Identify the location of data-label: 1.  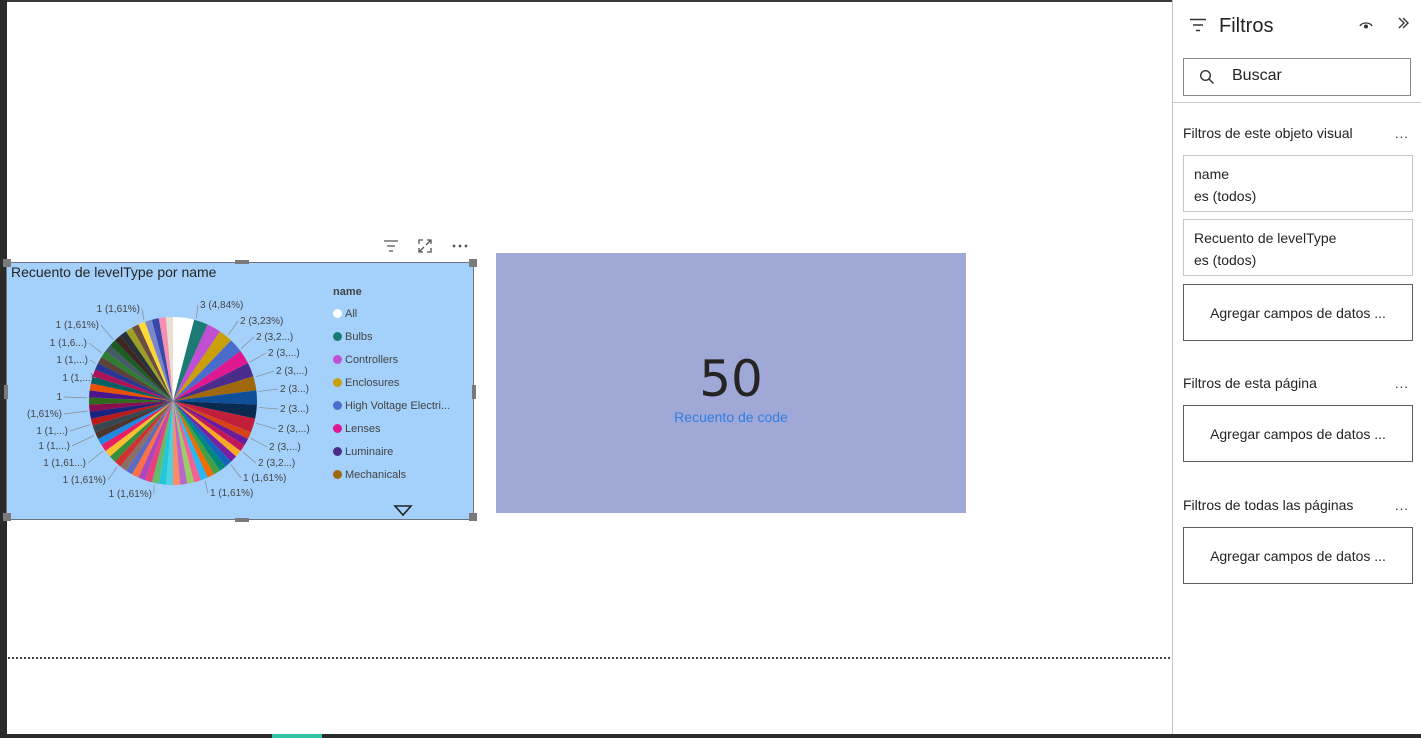
(59, 397).